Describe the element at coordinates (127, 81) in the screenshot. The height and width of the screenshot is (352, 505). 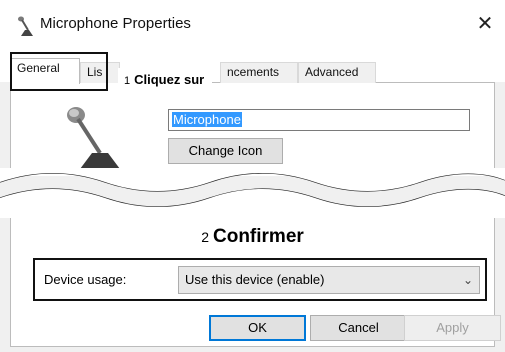
I see `callout-1-number: 1` at that location.